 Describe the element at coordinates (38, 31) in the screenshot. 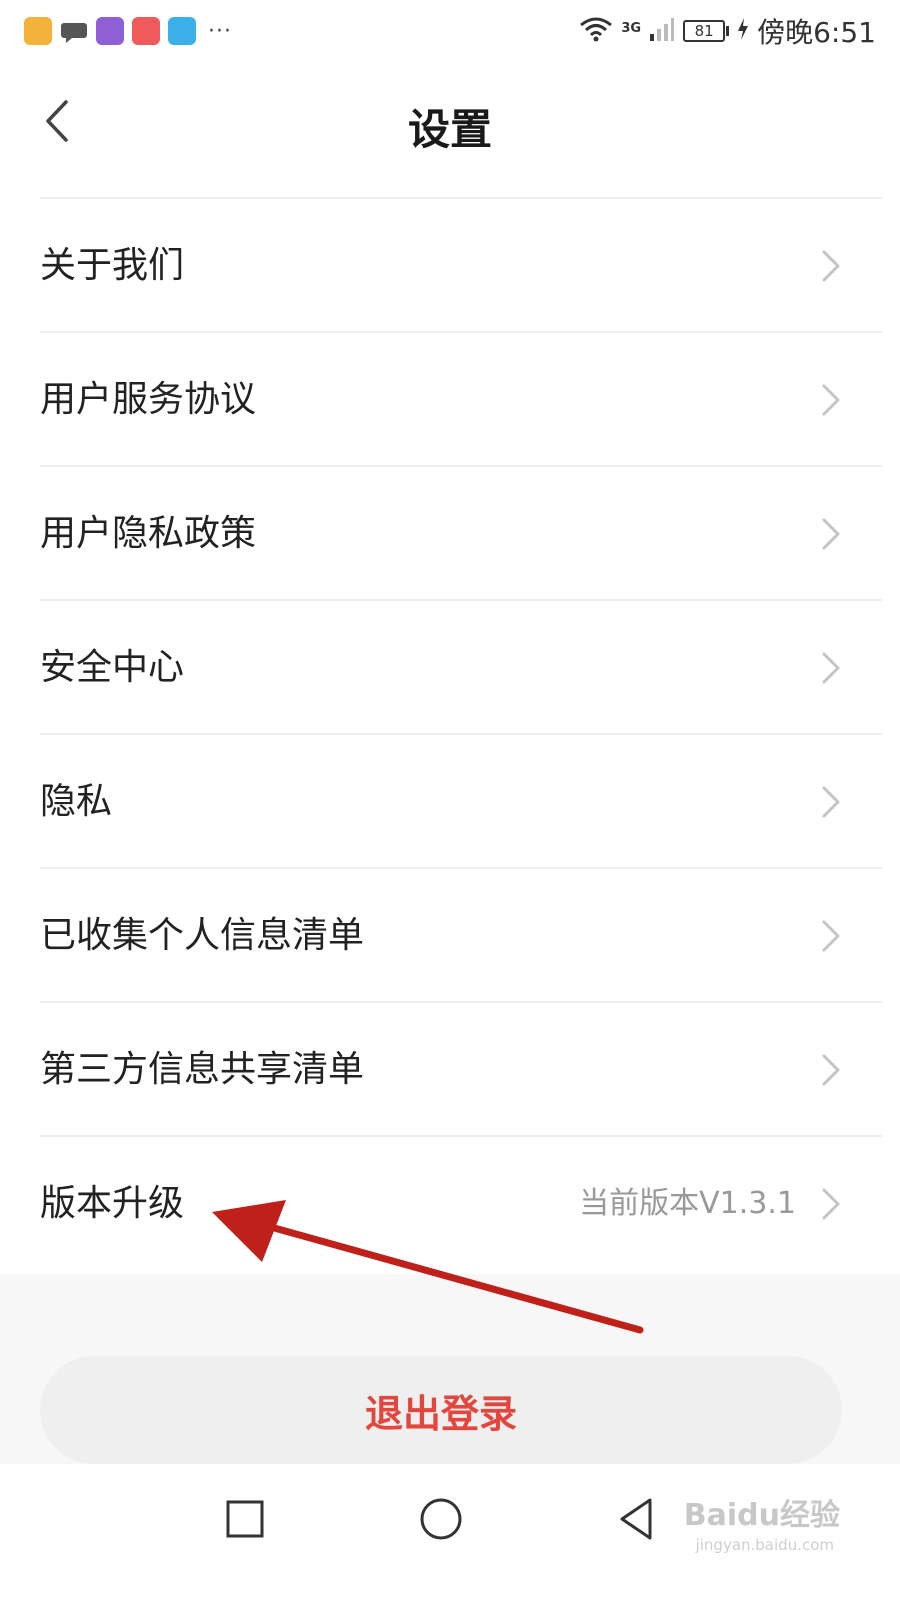

I see `app-notification-icon` at that location.